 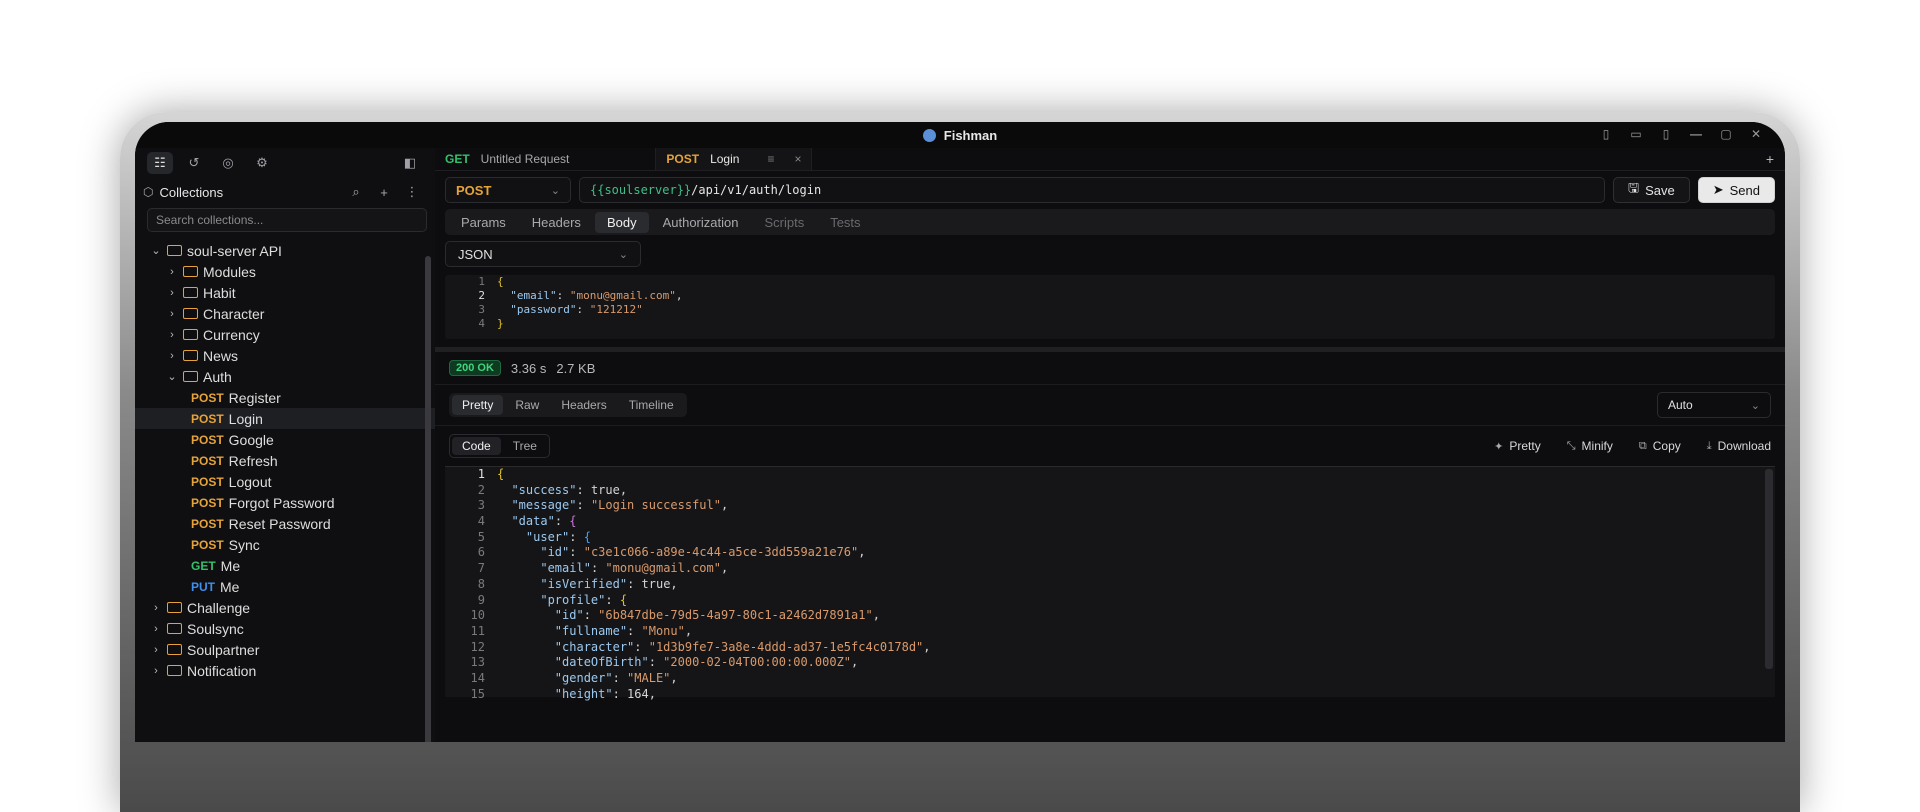 What do you see at coordinates (285, 670) in the screenshot?
I see `tree-folder: › Notification` at bounding box center [285, 670].